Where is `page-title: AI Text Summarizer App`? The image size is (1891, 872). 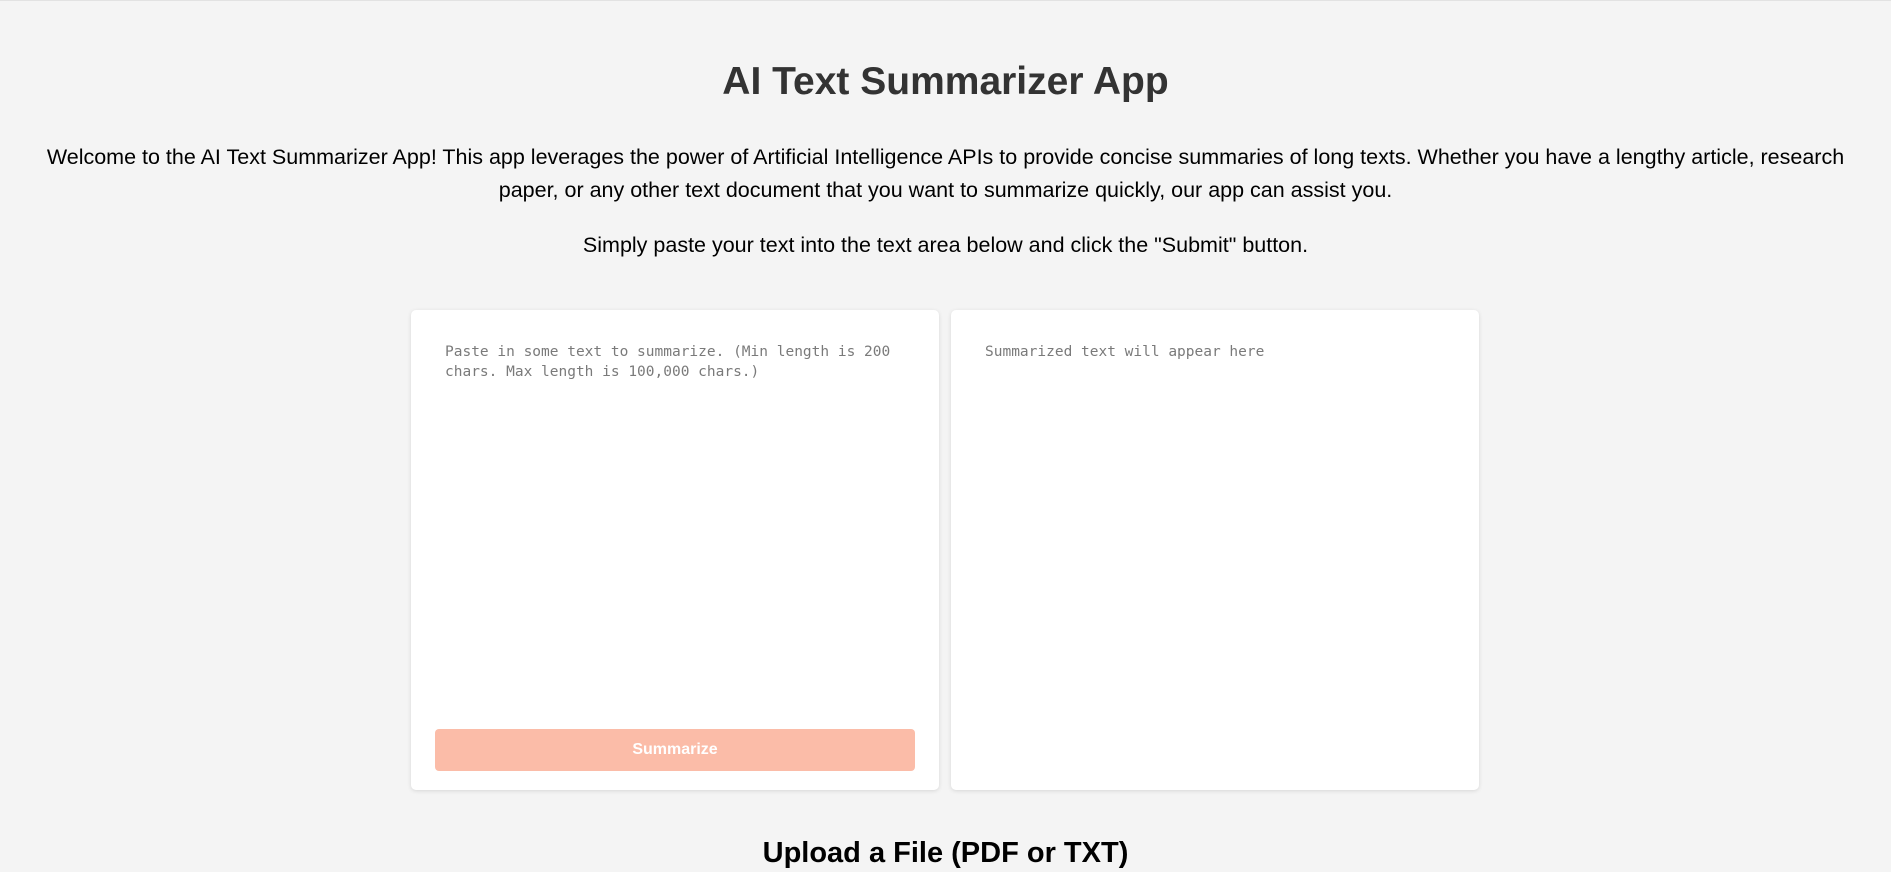
page-title: AI Text Summarizer App is located at coordinates (945, 81).